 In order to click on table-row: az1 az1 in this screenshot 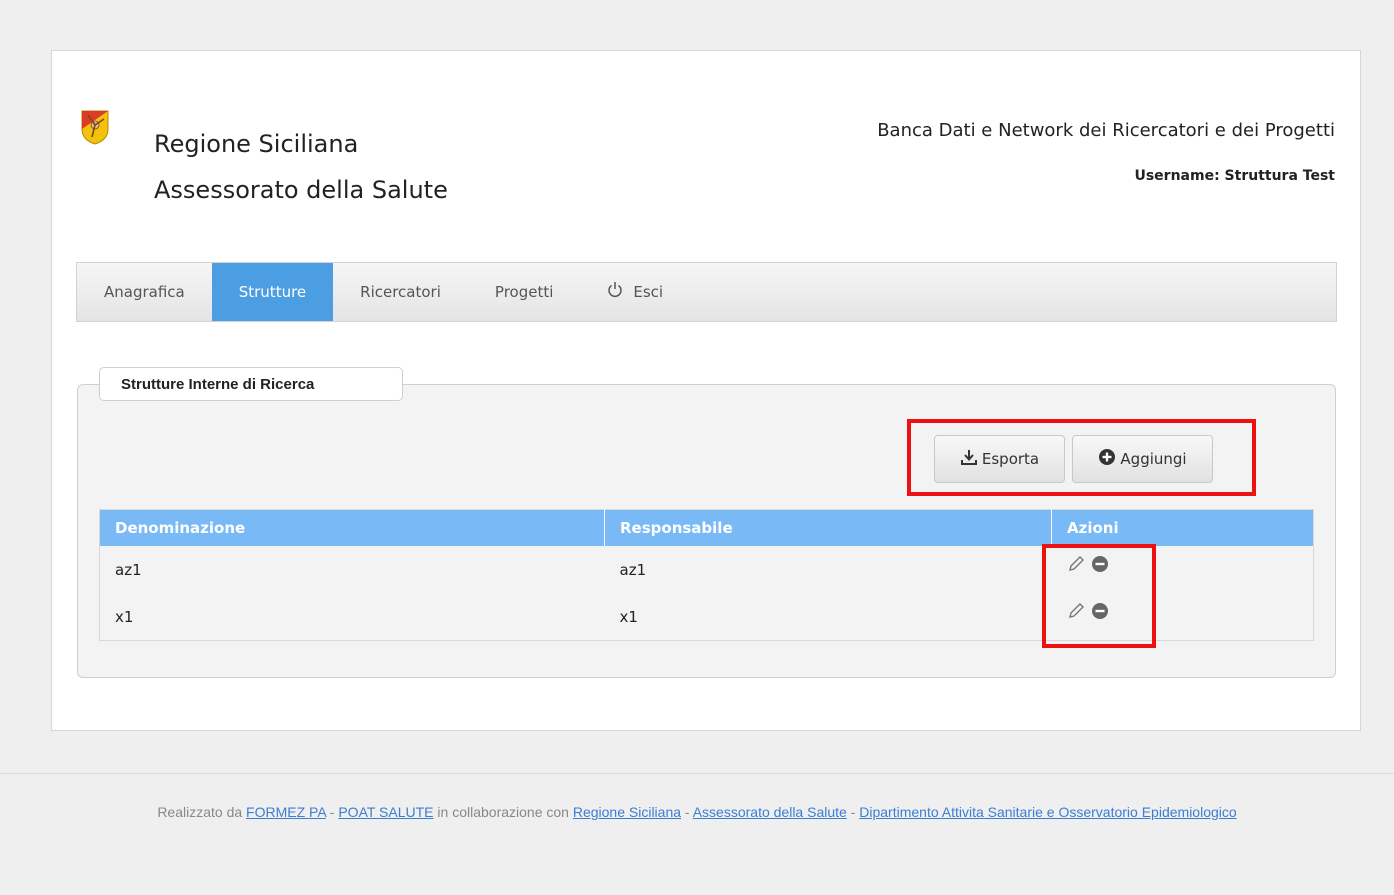, I will do `click(707, 569)`.